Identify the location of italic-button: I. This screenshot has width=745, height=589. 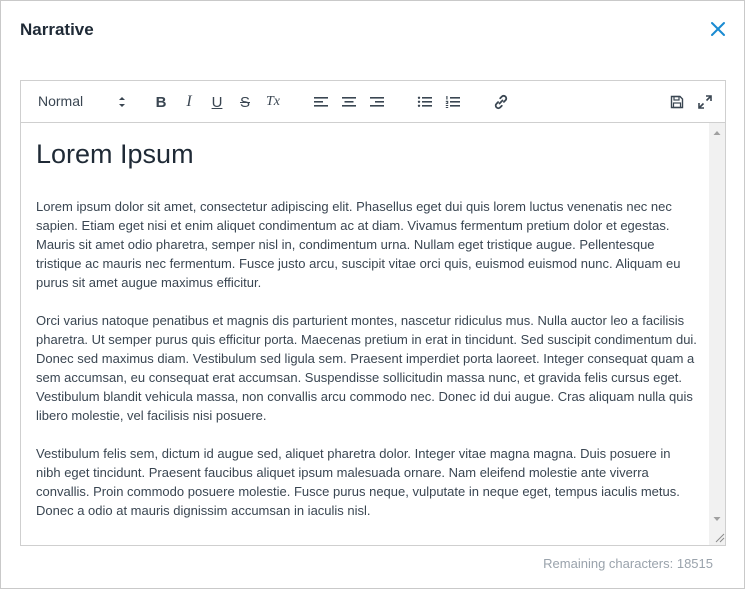
(189, 102).